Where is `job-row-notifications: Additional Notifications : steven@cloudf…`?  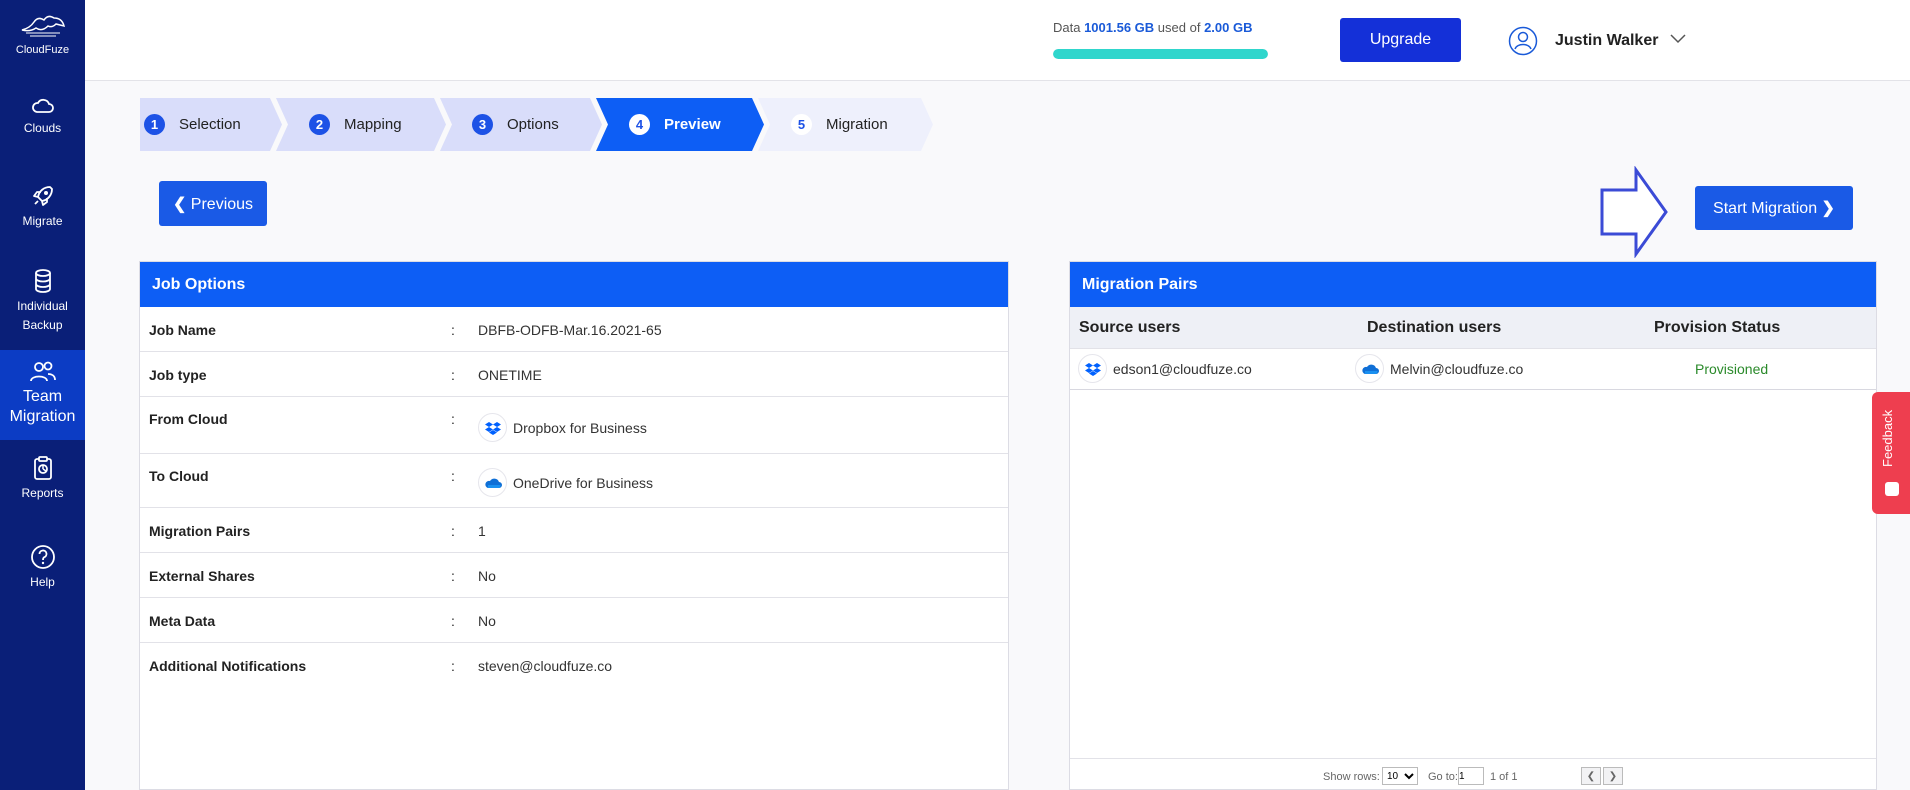 job-row-notifications: Additional Notifications : steven@cloudf… is located at coordinates (574, 665).